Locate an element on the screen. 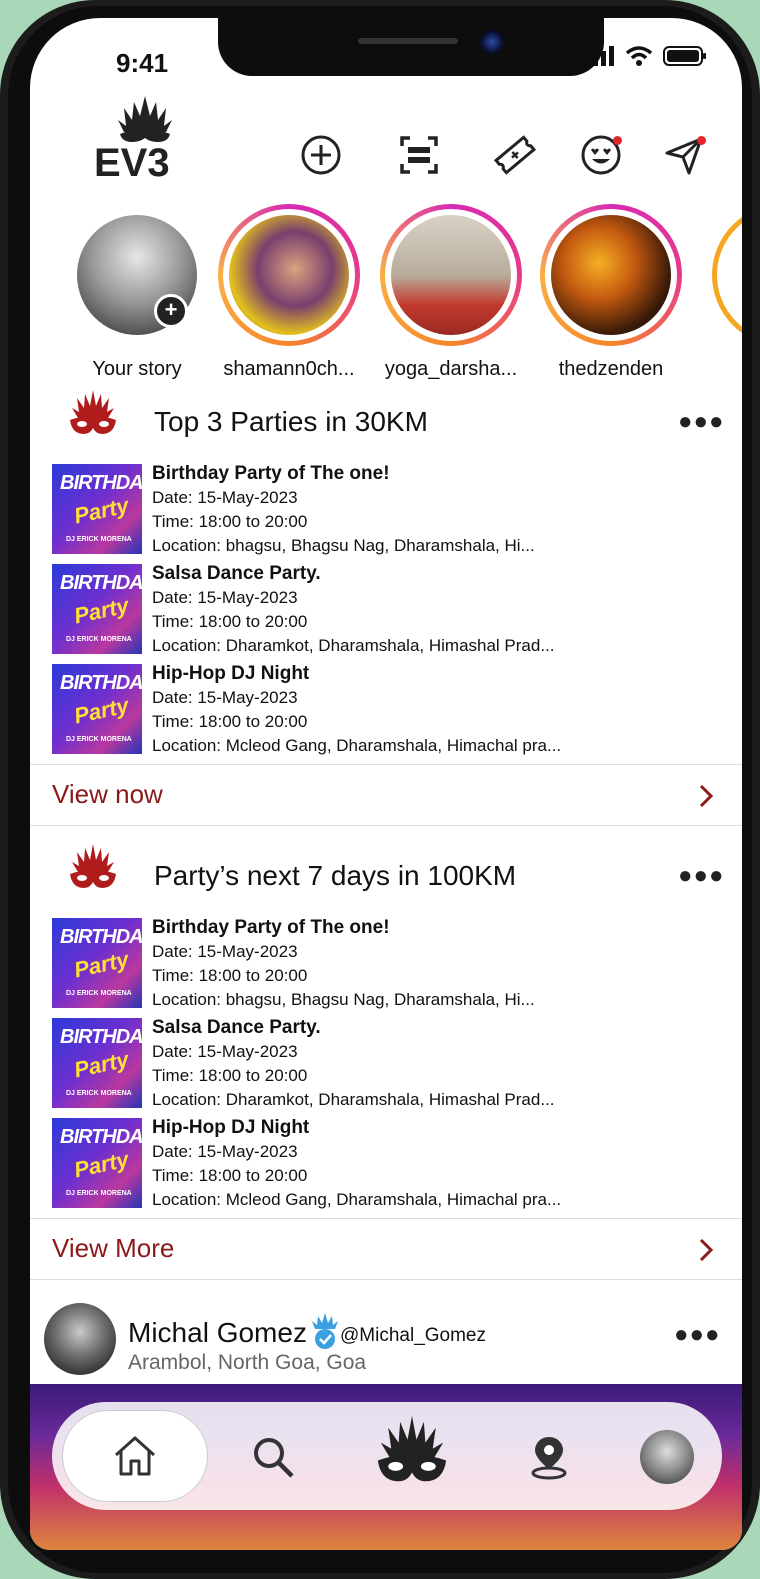 The image size is (760, 1579). section-header: Top 3 Parties in 30KM ●●● is located at coordinates (386, 422).